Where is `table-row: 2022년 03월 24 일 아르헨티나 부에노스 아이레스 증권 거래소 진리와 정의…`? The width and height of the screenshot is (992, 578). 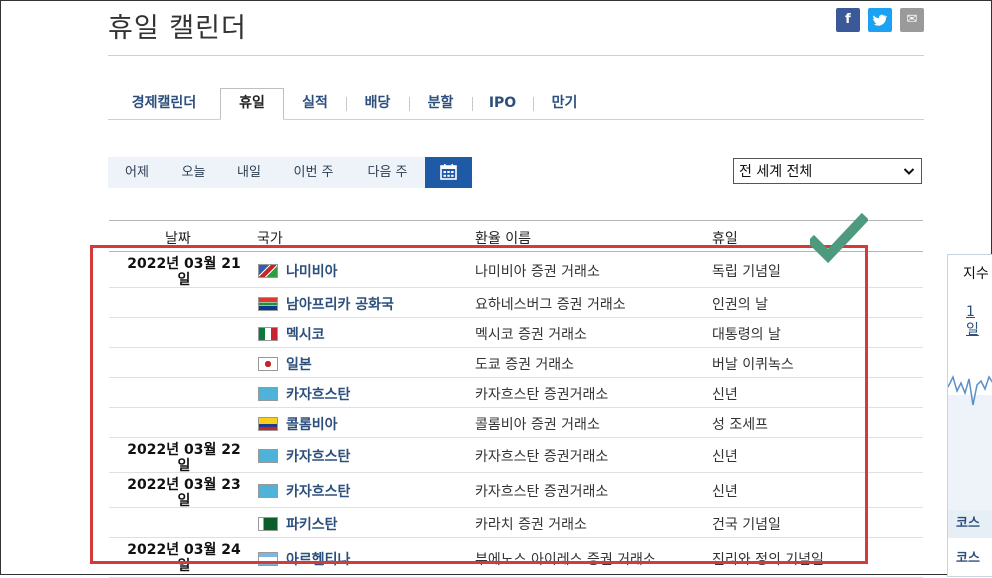 table-row: 2022년 03월 24 일 아르헨티나 부에노스 아이레스 증권 거래소 진리와 정의… is located at coordinates (516, 558).